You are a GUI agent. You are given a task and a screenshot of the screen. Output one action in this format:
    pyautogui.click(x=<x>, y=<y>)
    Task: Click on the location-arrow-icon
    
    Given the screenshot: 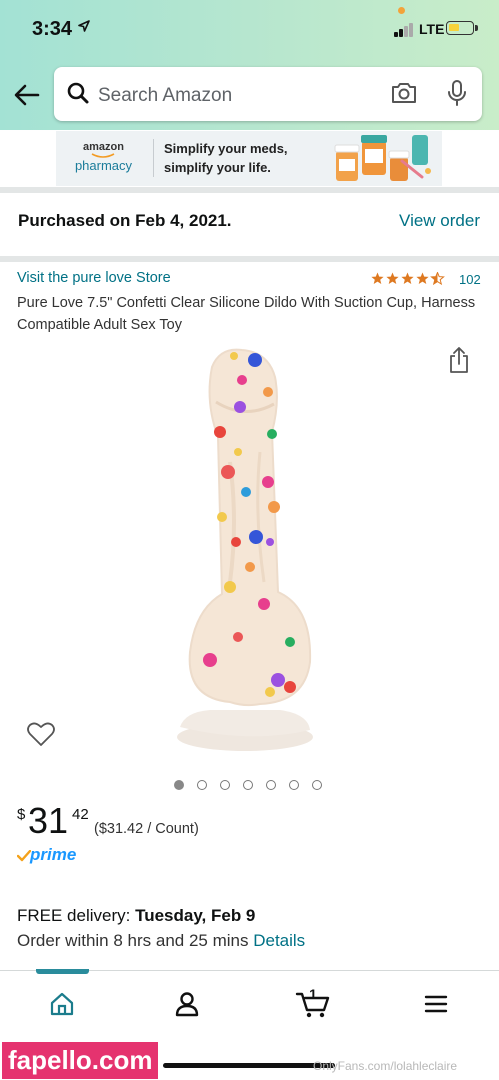 What is the action you would take?
    pyautogui.click(x=84, y=26)
    